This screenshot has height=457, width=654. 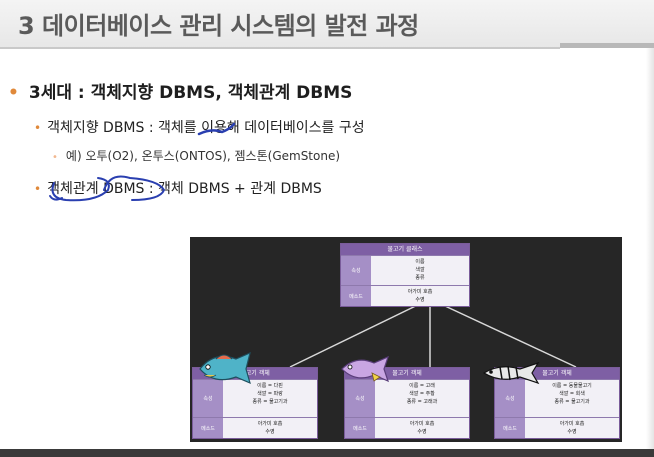 I want to click on attr-list: 이름 색깔 종류, so click(x=420, y=270).